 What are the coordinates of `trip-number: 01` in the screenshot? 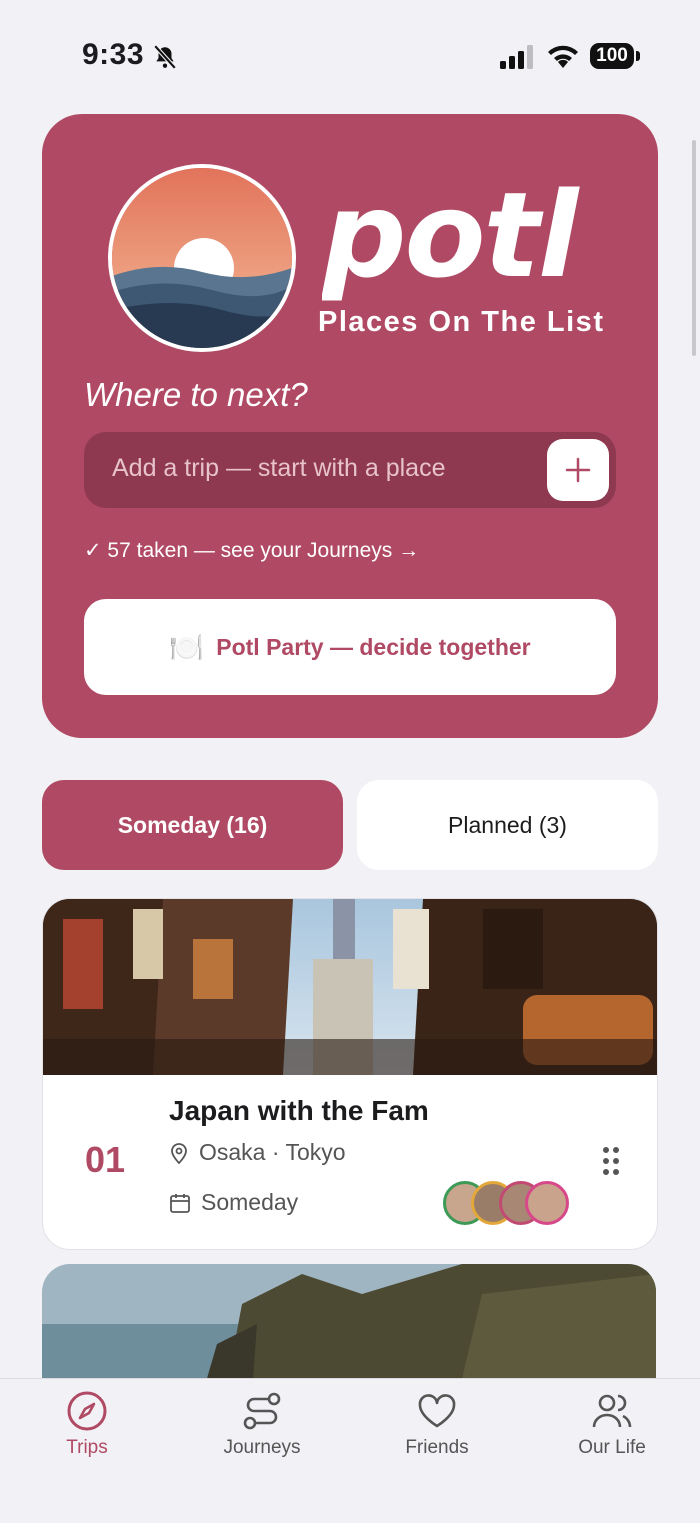 It's located at (105, 1159).